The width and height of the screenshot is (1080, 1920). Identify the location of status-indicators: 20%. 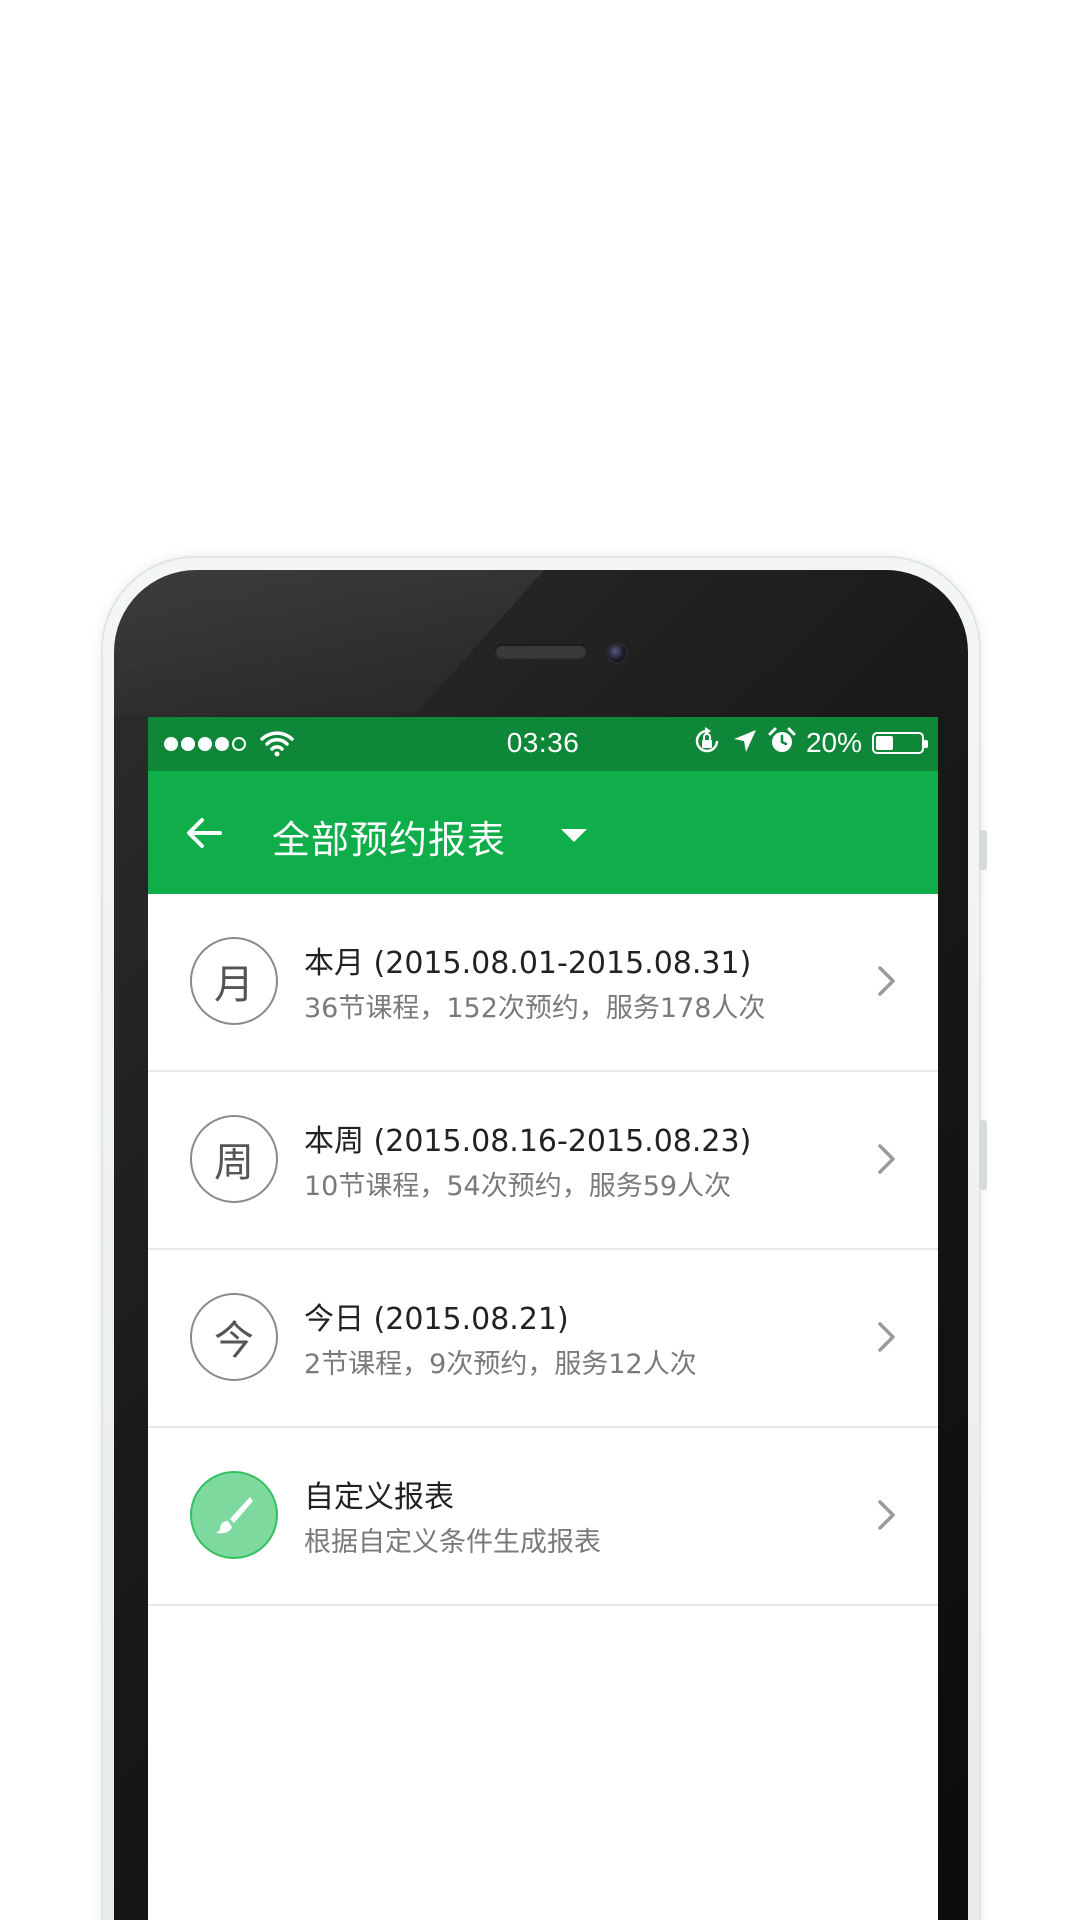
(810, 743).